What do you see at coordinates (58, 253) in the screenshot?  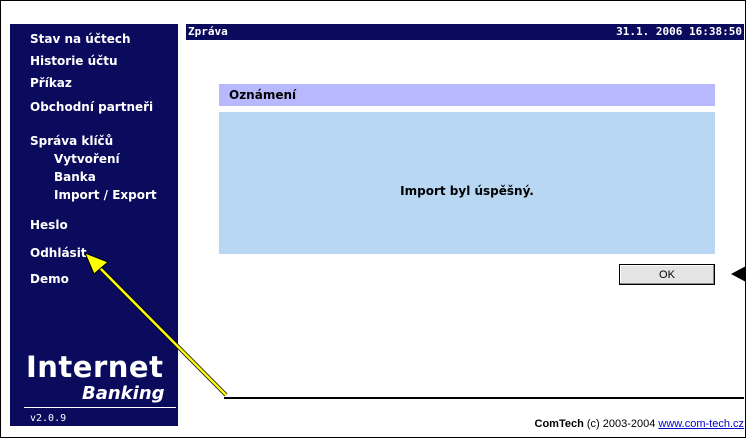 I see `sidebar-item-odhlasit: Odhlásit` at bounding box center [58, 253].